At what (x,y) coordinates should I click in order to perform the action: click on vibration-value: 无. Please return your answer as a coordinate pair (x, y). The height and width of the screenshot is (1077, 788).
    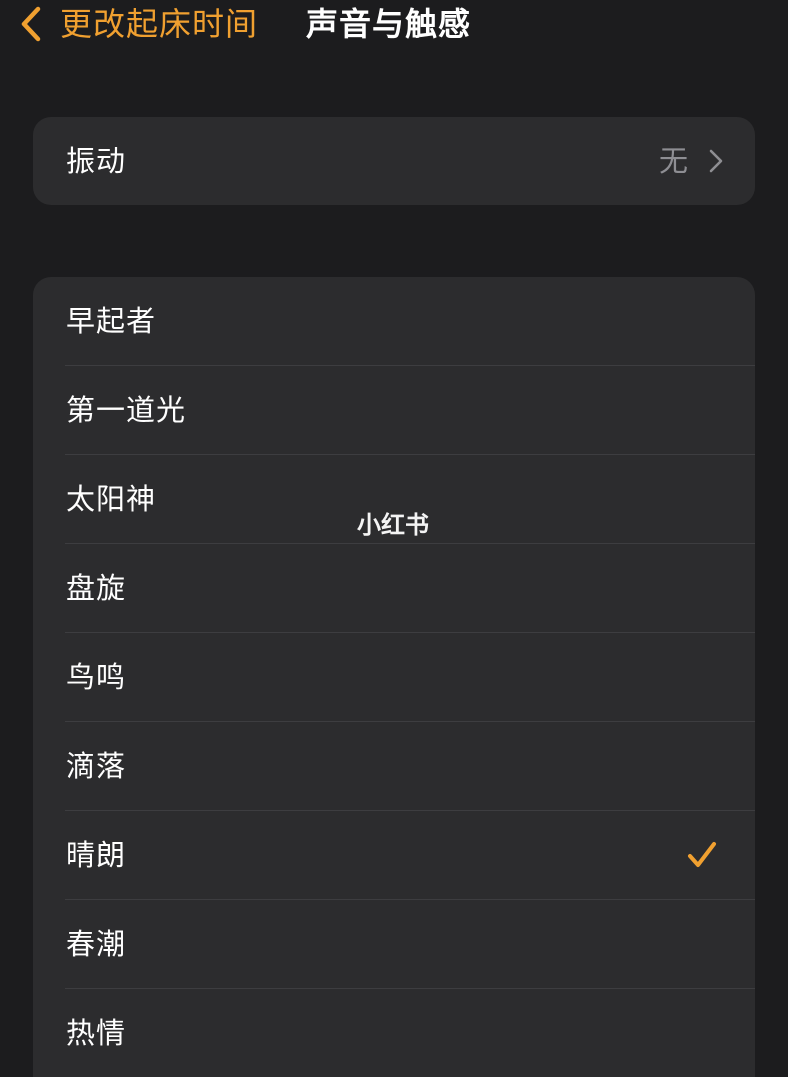
    Looking at the image, I should click on (673, 161).